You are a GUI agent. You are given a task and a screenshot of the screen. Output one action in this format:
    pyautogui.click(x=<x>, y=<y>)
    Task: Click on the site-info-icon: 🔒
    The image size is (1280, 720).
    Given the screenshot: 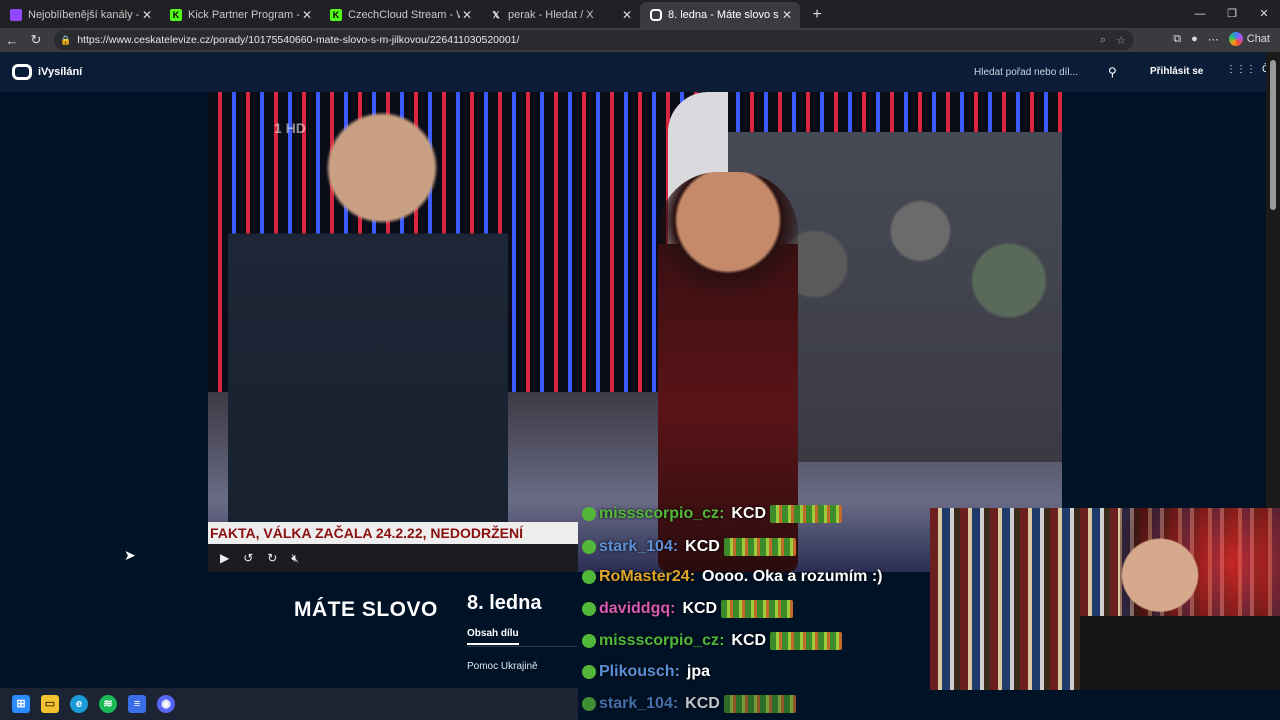 What is the action you would take?
    pyautogui.click(x=65, y=40)
    